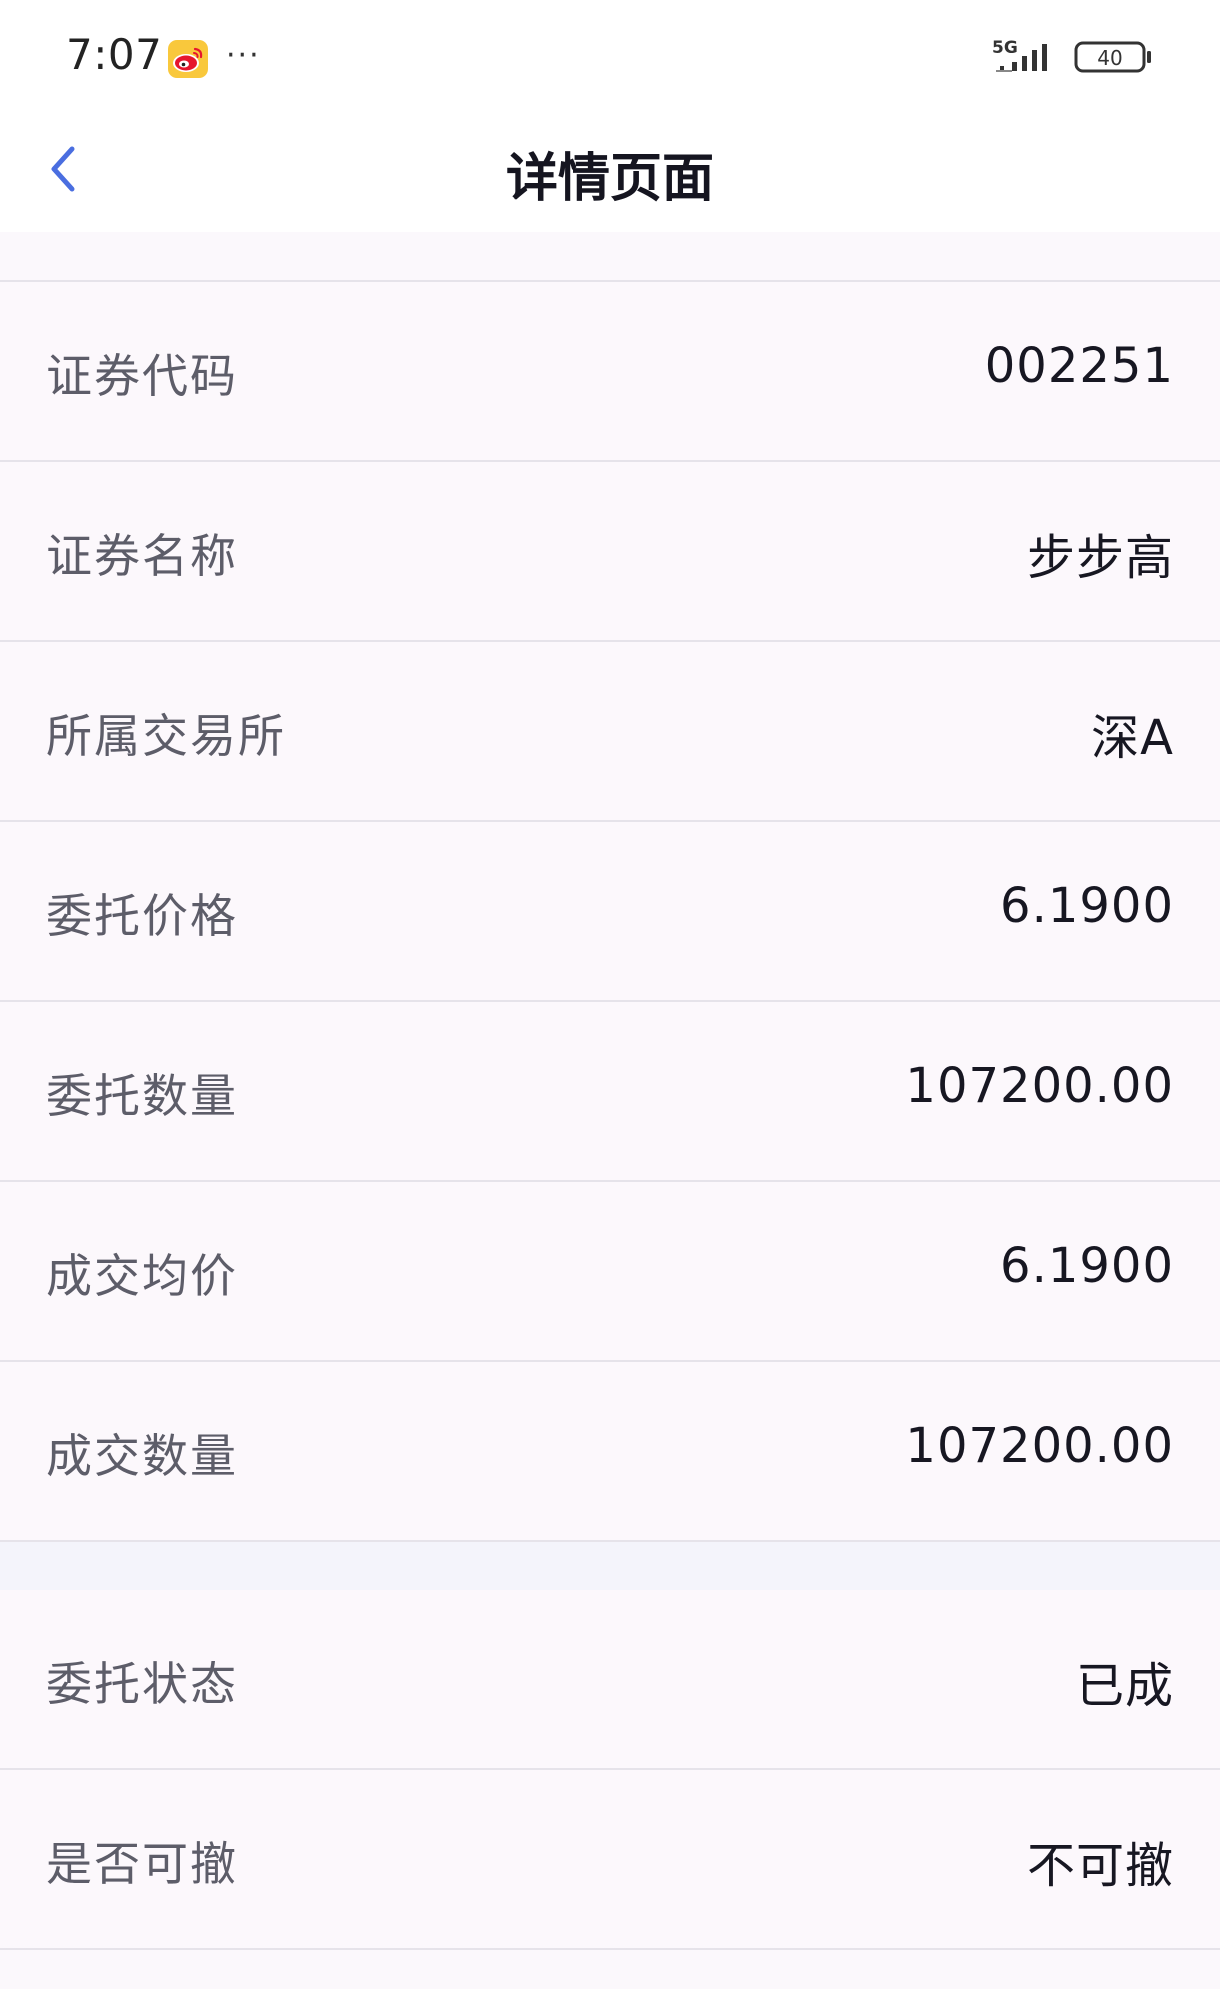  I want to click on detail-row-cancelable: 是否可撤 不可撤, so click(610, 1860).